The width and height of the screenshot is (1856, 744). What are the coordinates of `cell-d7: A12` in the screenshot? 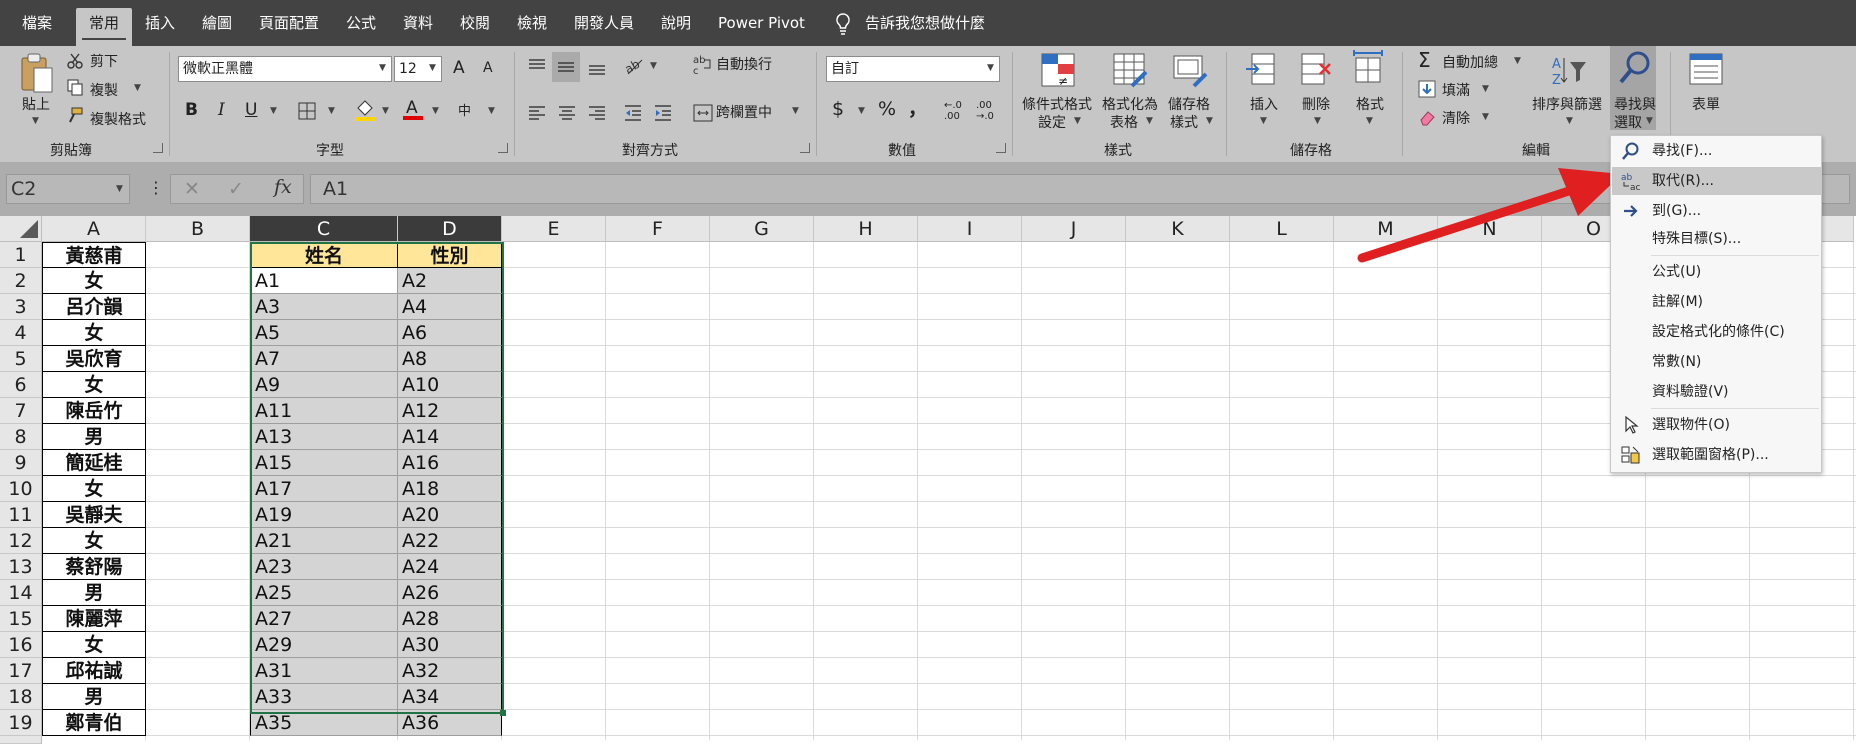 It's located at (450, 411).